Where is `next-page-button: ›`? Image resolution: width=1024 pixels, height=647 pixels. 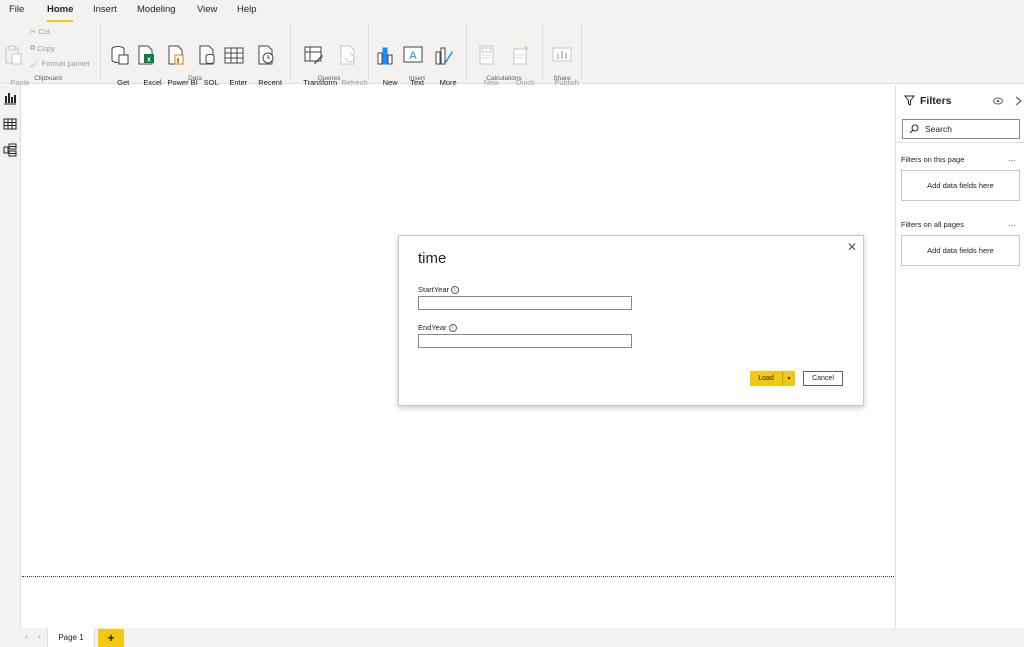
next-page-button: › is located at coordinates (39, 636).